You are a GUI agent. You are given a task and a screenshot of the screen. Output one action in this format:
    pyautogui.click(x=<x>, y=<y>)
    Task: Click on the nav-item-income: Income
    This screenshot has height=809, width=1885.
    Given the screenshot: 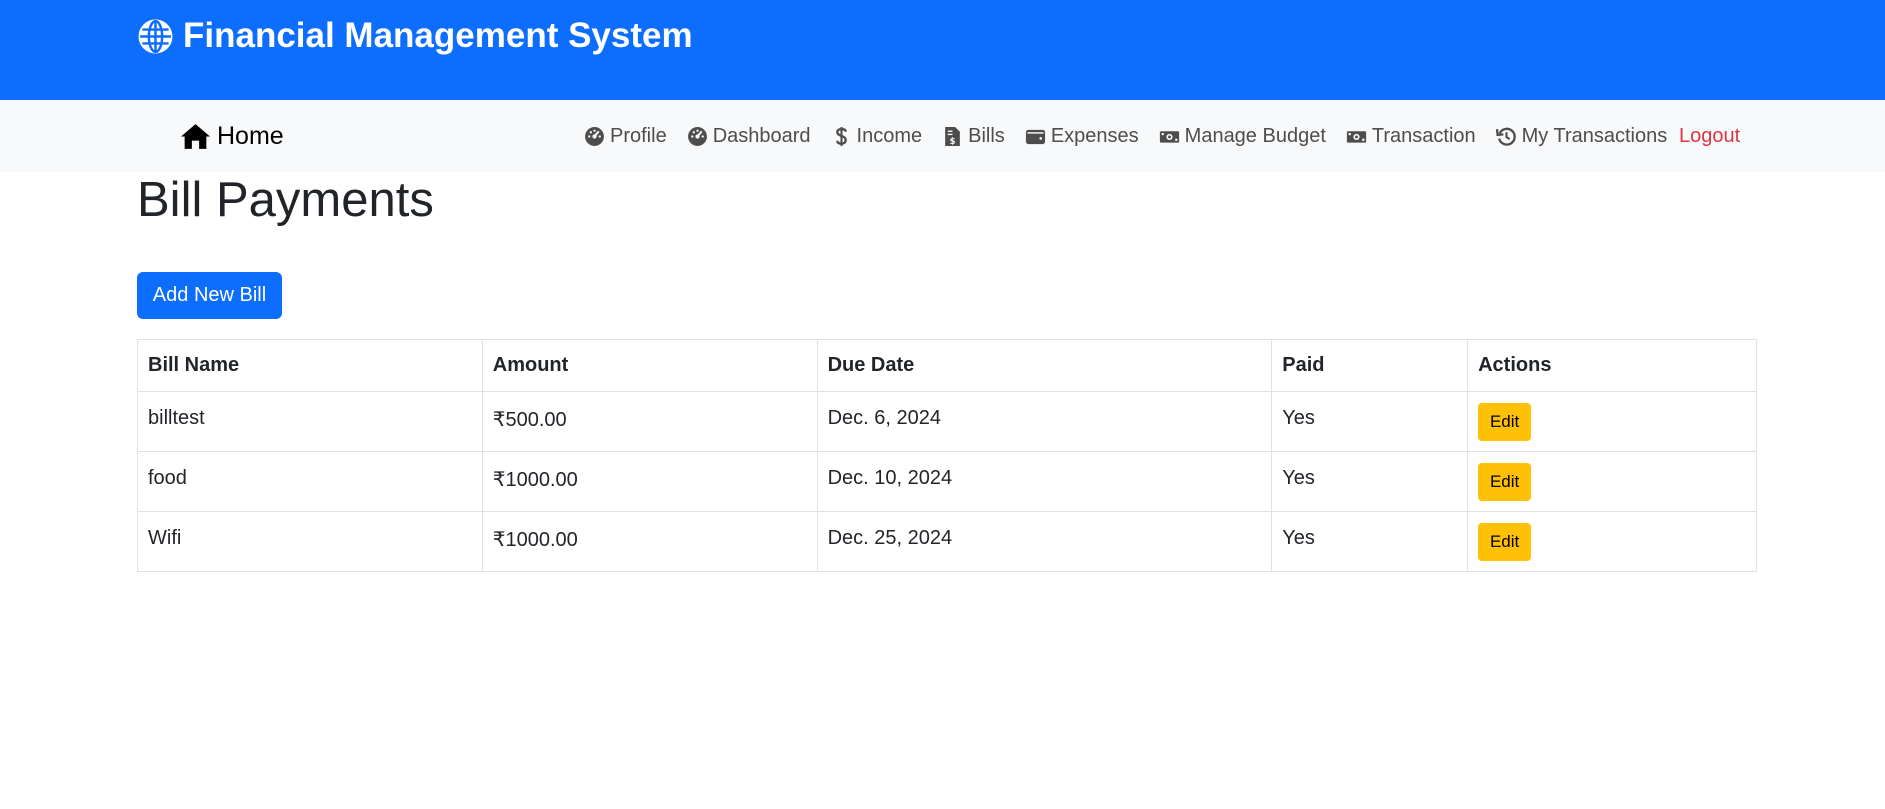 What is the action you would take?
    pyautogui.click(x=877, y=136)
    